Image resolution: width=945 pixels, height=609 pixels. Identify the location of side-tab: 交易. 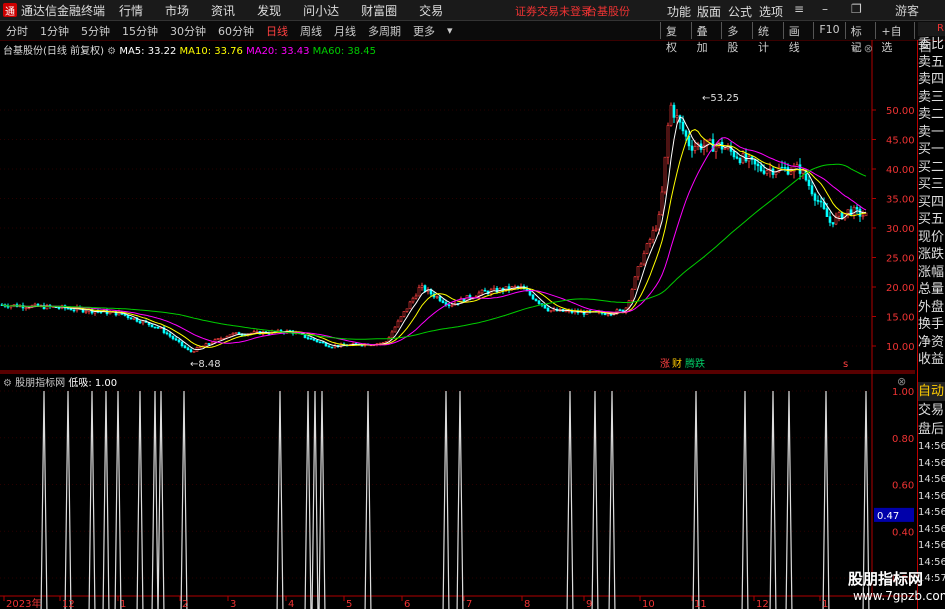
(931, 410).